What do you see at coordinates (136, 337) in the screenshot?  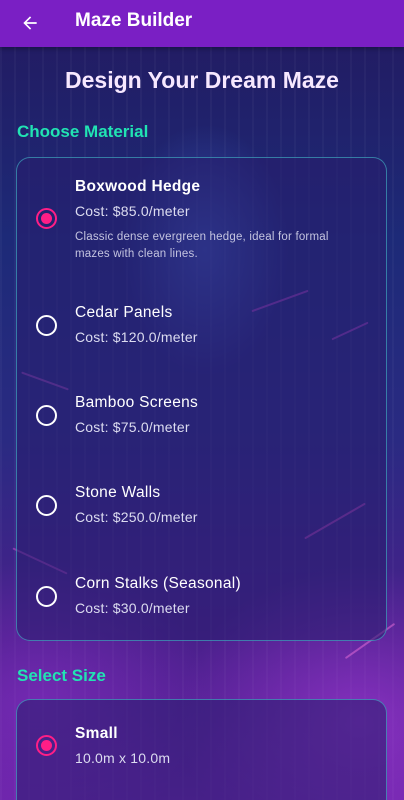 I see `option-cost: Cost: $120.0/meter` at bounding box center [136, 337].